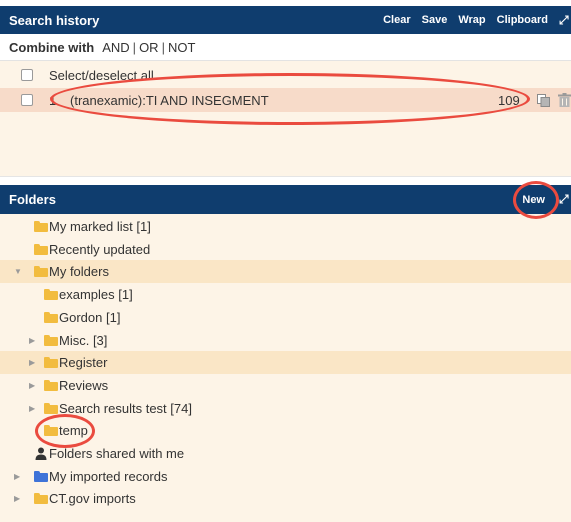 The image size is (571, 522). I want to click on wrap-button: Wrap, so click(471, 20).